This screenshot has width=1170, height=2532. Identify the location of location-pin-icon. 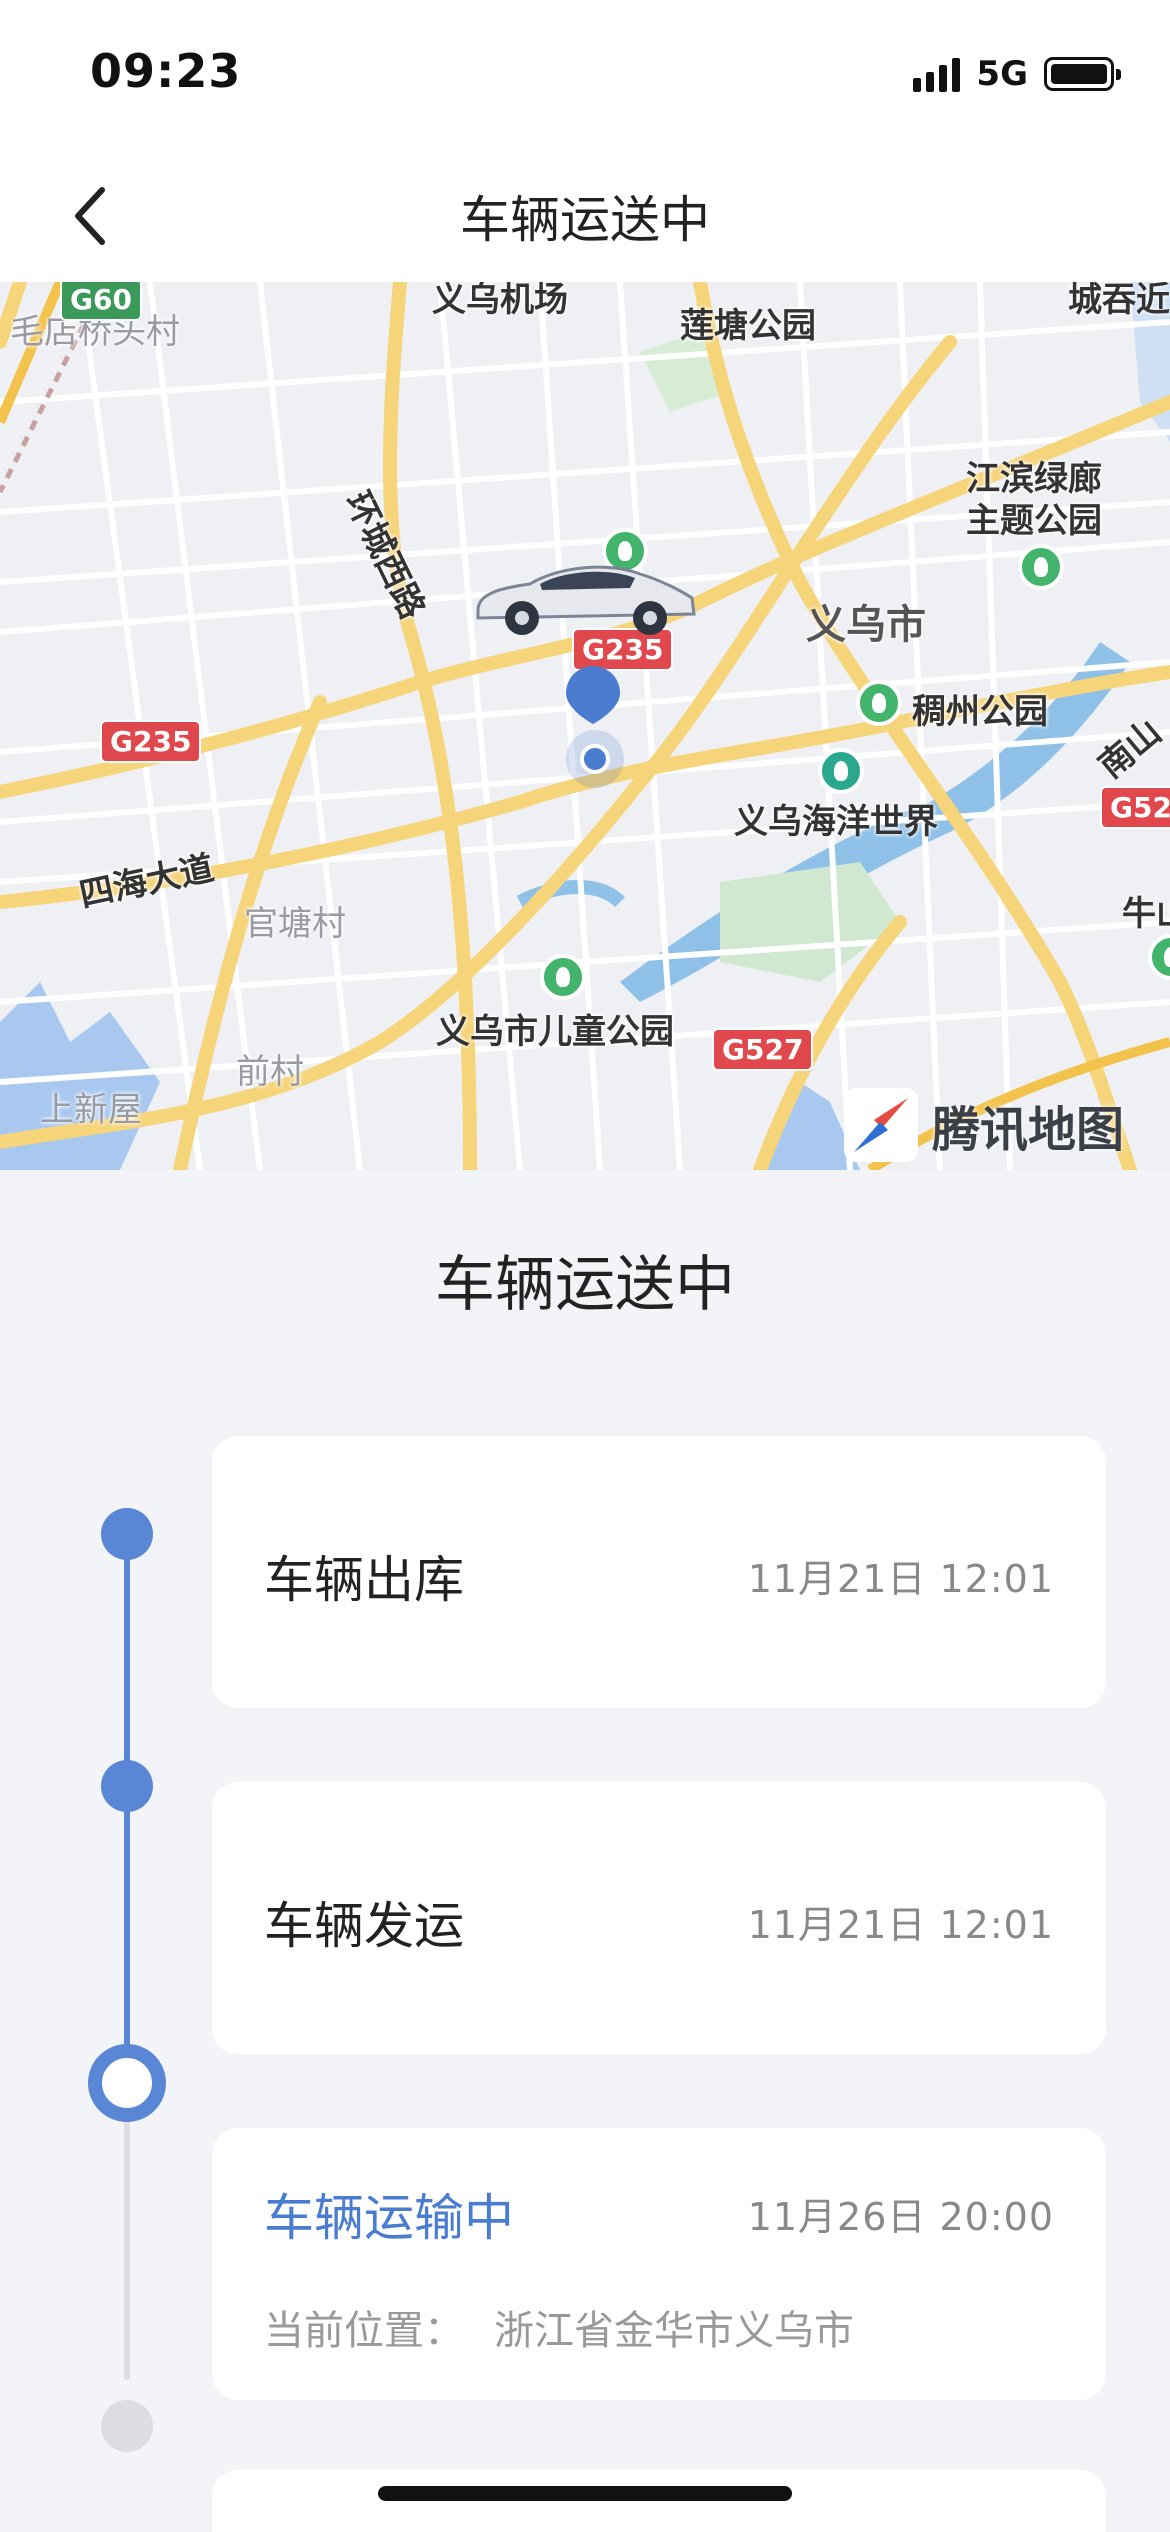
(593, 695).